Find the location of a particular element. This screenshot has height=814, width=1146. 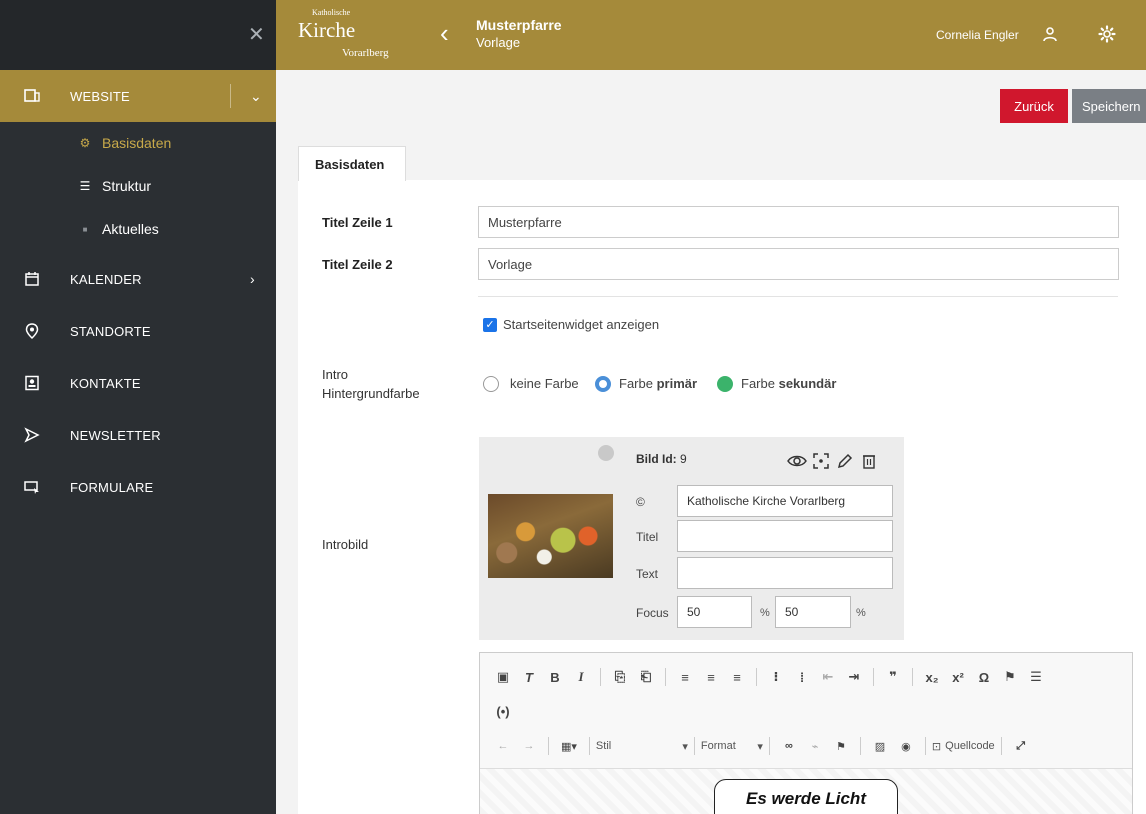

gear-icon is located at coordinates (1107, 34).